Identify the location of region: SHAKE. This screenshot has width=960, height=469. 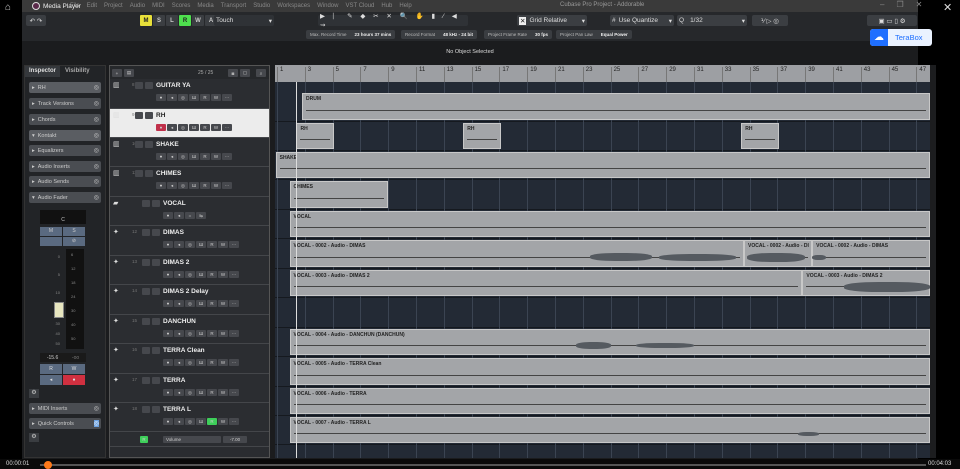
(602, 165).